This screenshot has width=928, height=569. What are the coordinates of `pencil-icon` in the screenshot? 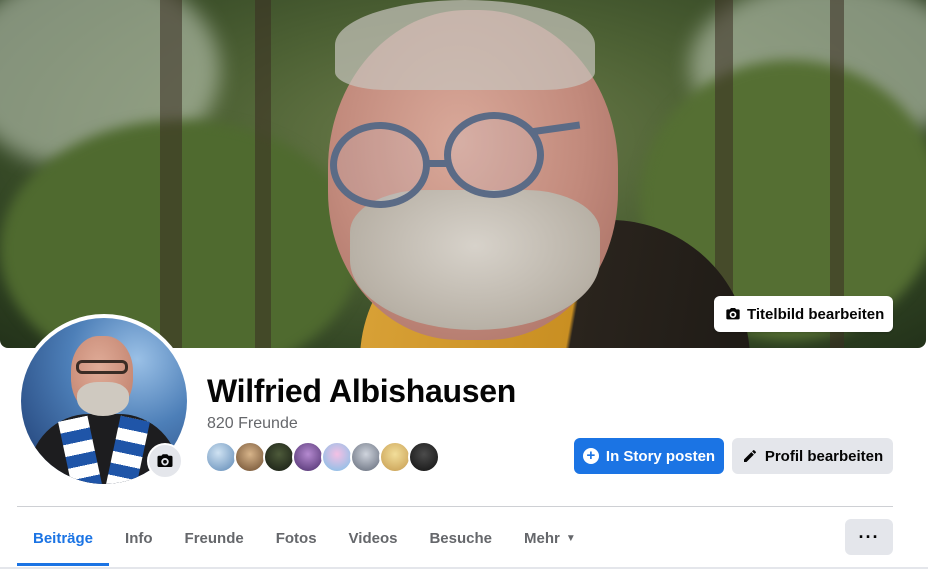 It's located at (749, 455).